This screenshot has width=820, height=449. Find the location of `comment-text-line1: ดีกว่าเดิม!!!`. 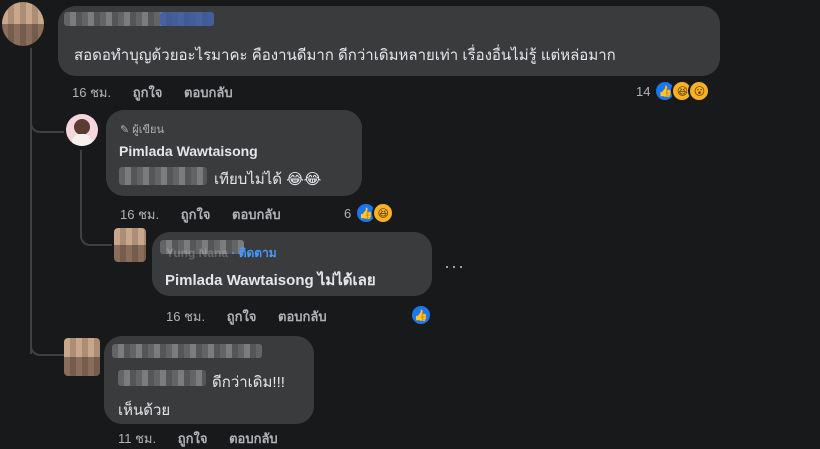

comment-text-line1: ดีกว่าเดิม!!! is located at coordinates (248, 382).